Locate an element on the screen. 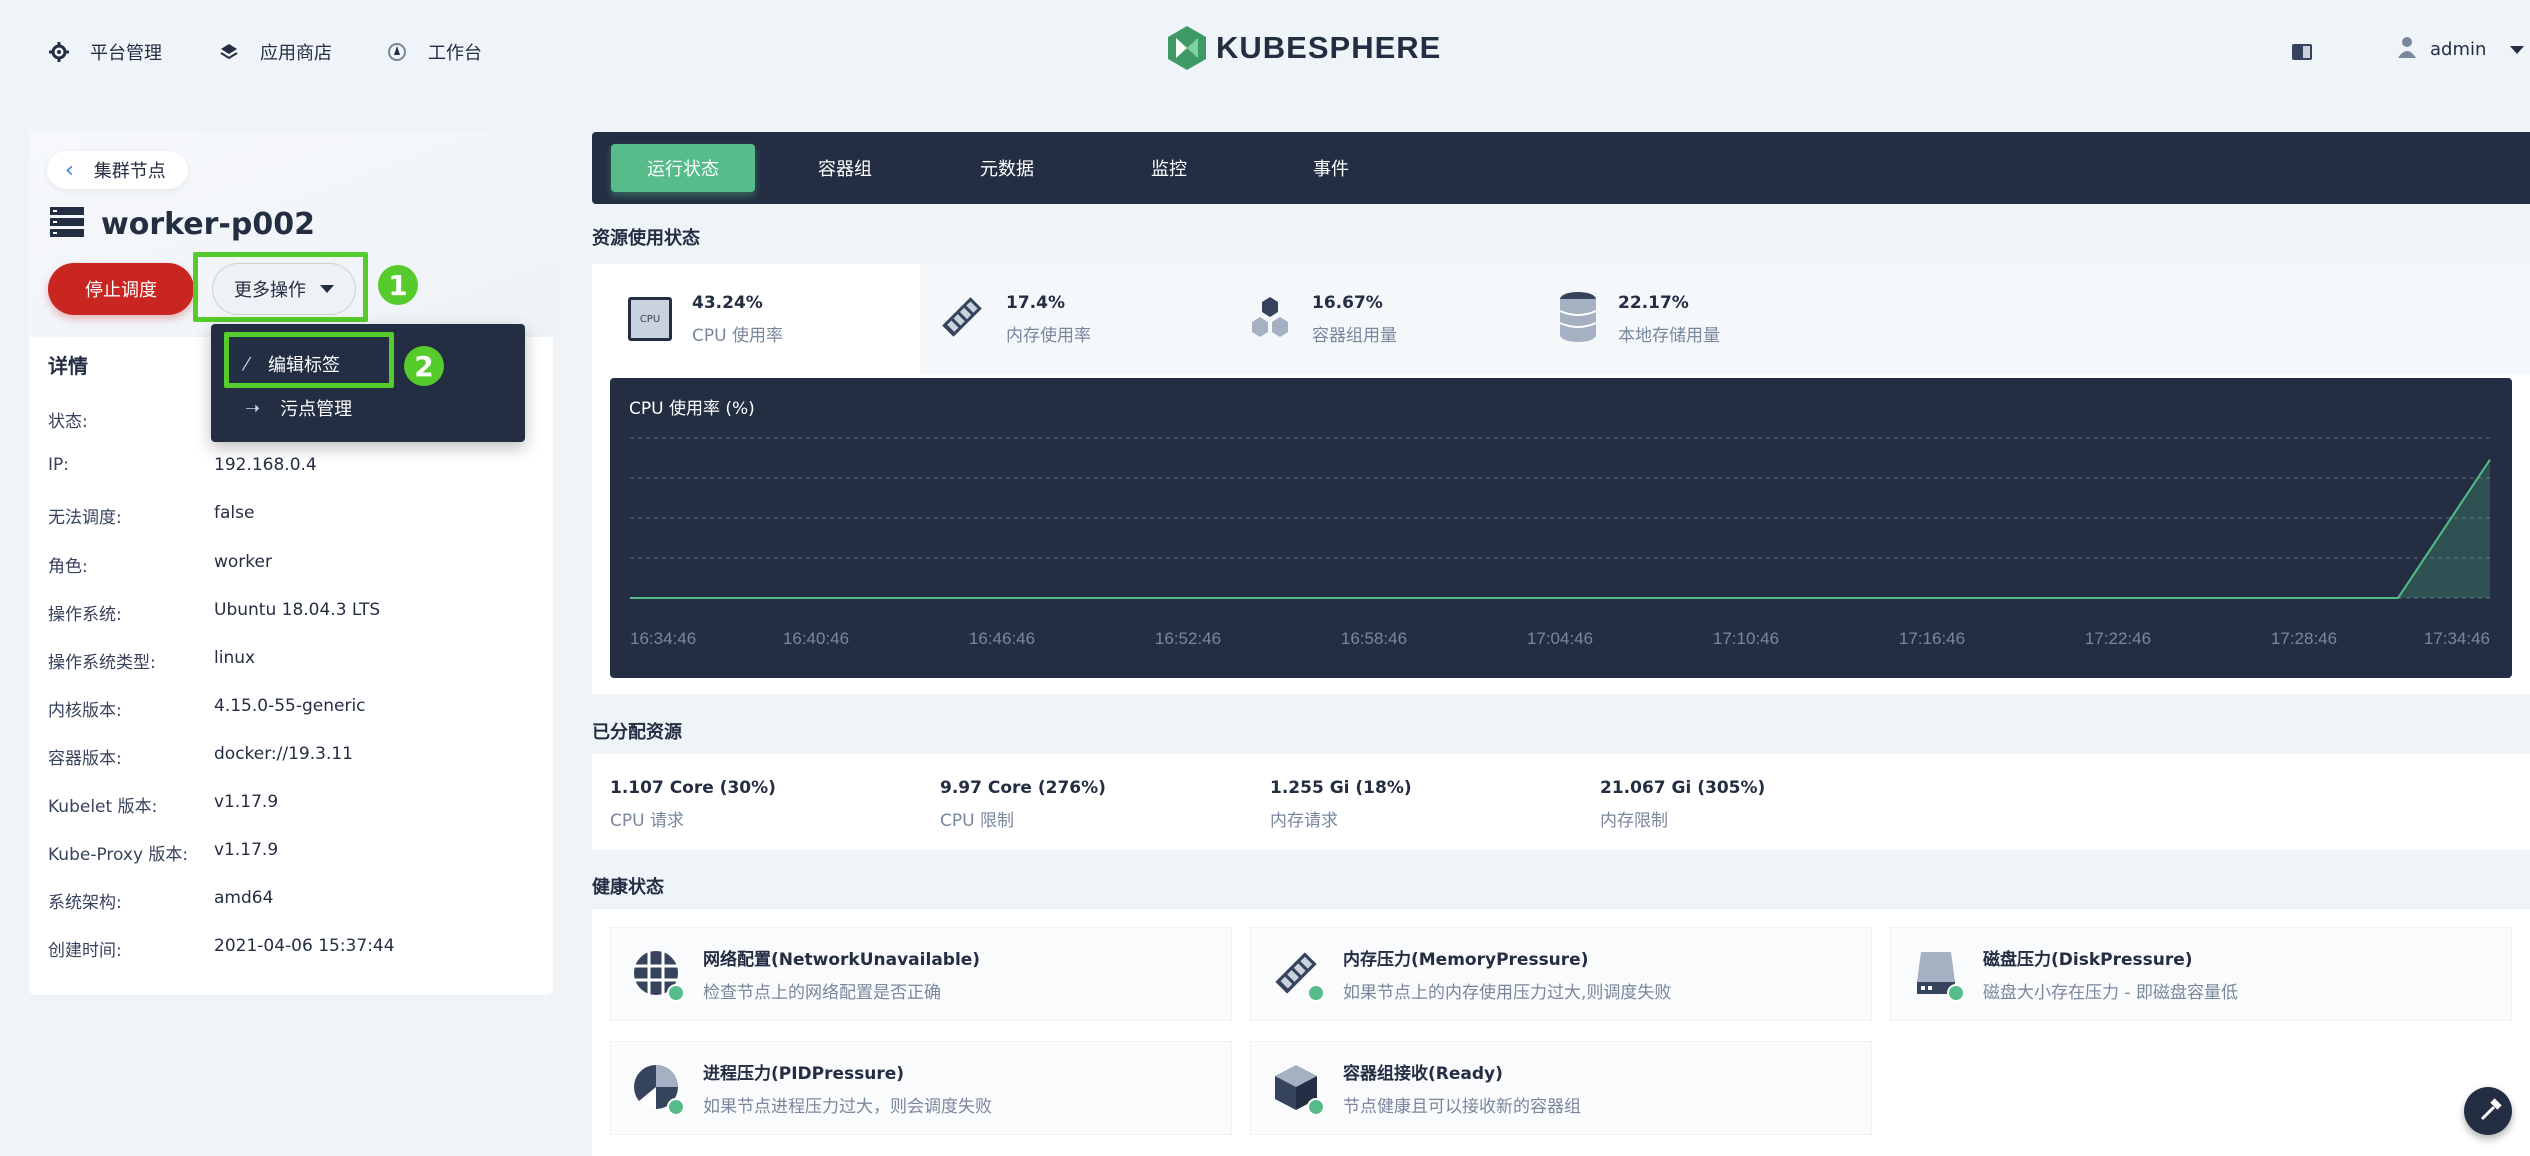 The height and width of the screenshot is (1156, 2530). x-tick-label: 16:52:46 is located at coordinates (1188, 638).